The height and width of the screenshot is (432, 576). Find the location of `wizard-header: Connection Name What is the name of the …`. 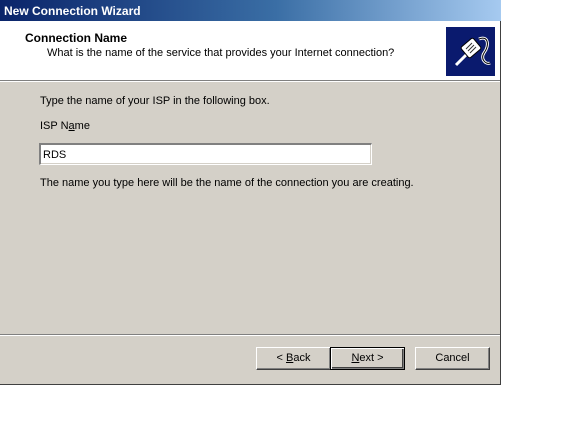

wizard-header: Connection Name What is the name of the … is located at coordinates (250, 50).